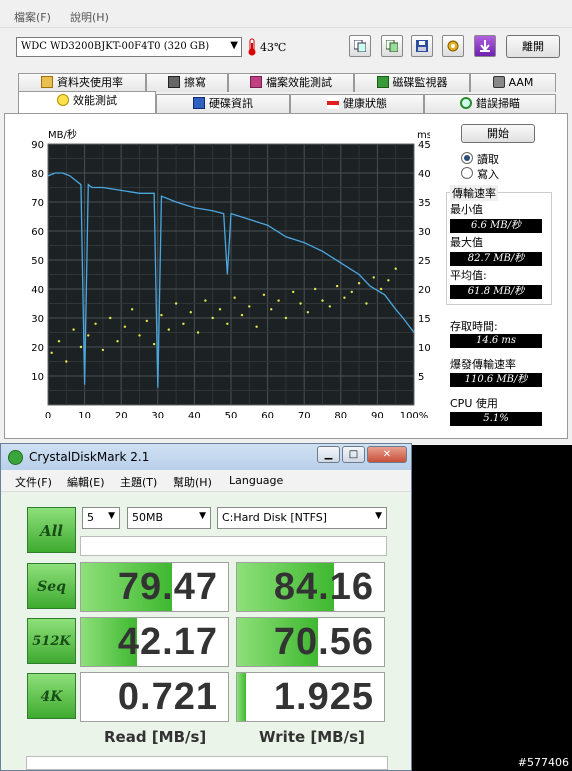 This screenshot has width=572, height=771. Describe the element at coordinates (87, 102) in the screenshot. I see `tab-benchmark: 效能測試` at that location.